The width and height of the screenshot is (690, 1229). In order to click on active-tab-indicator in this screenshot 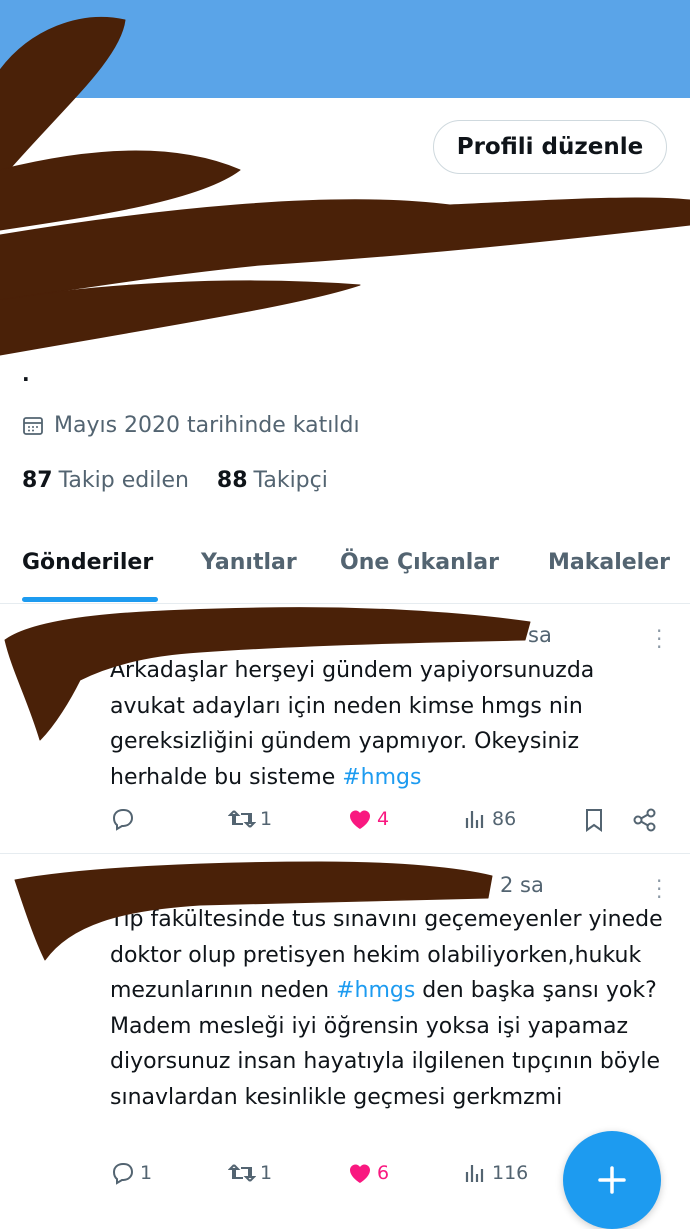, I will do `click(90, 599)`.